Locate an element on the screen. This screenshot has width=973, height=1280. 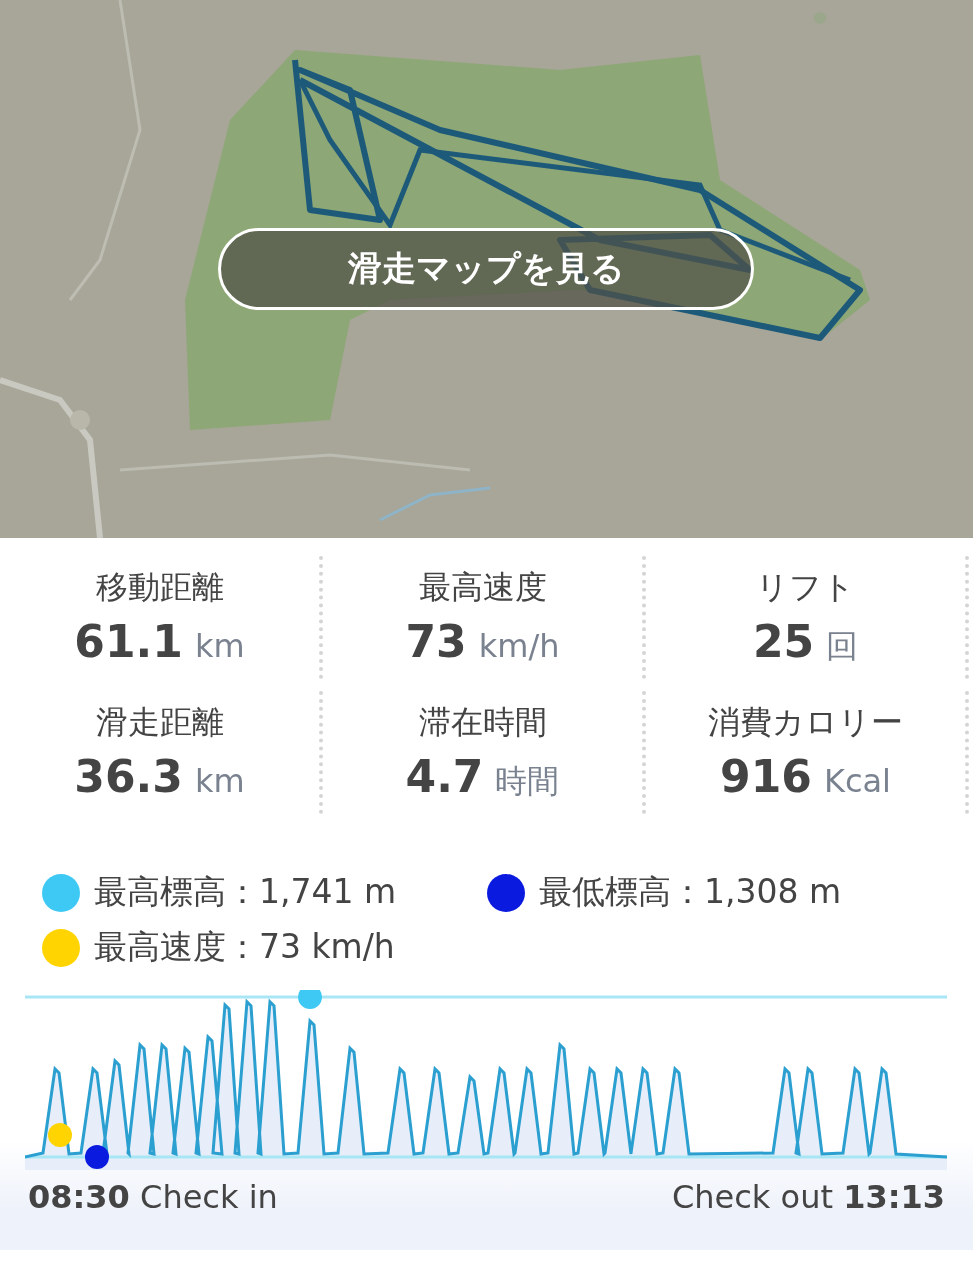
stat-unit: km/h is located at coordinates (519, 646).